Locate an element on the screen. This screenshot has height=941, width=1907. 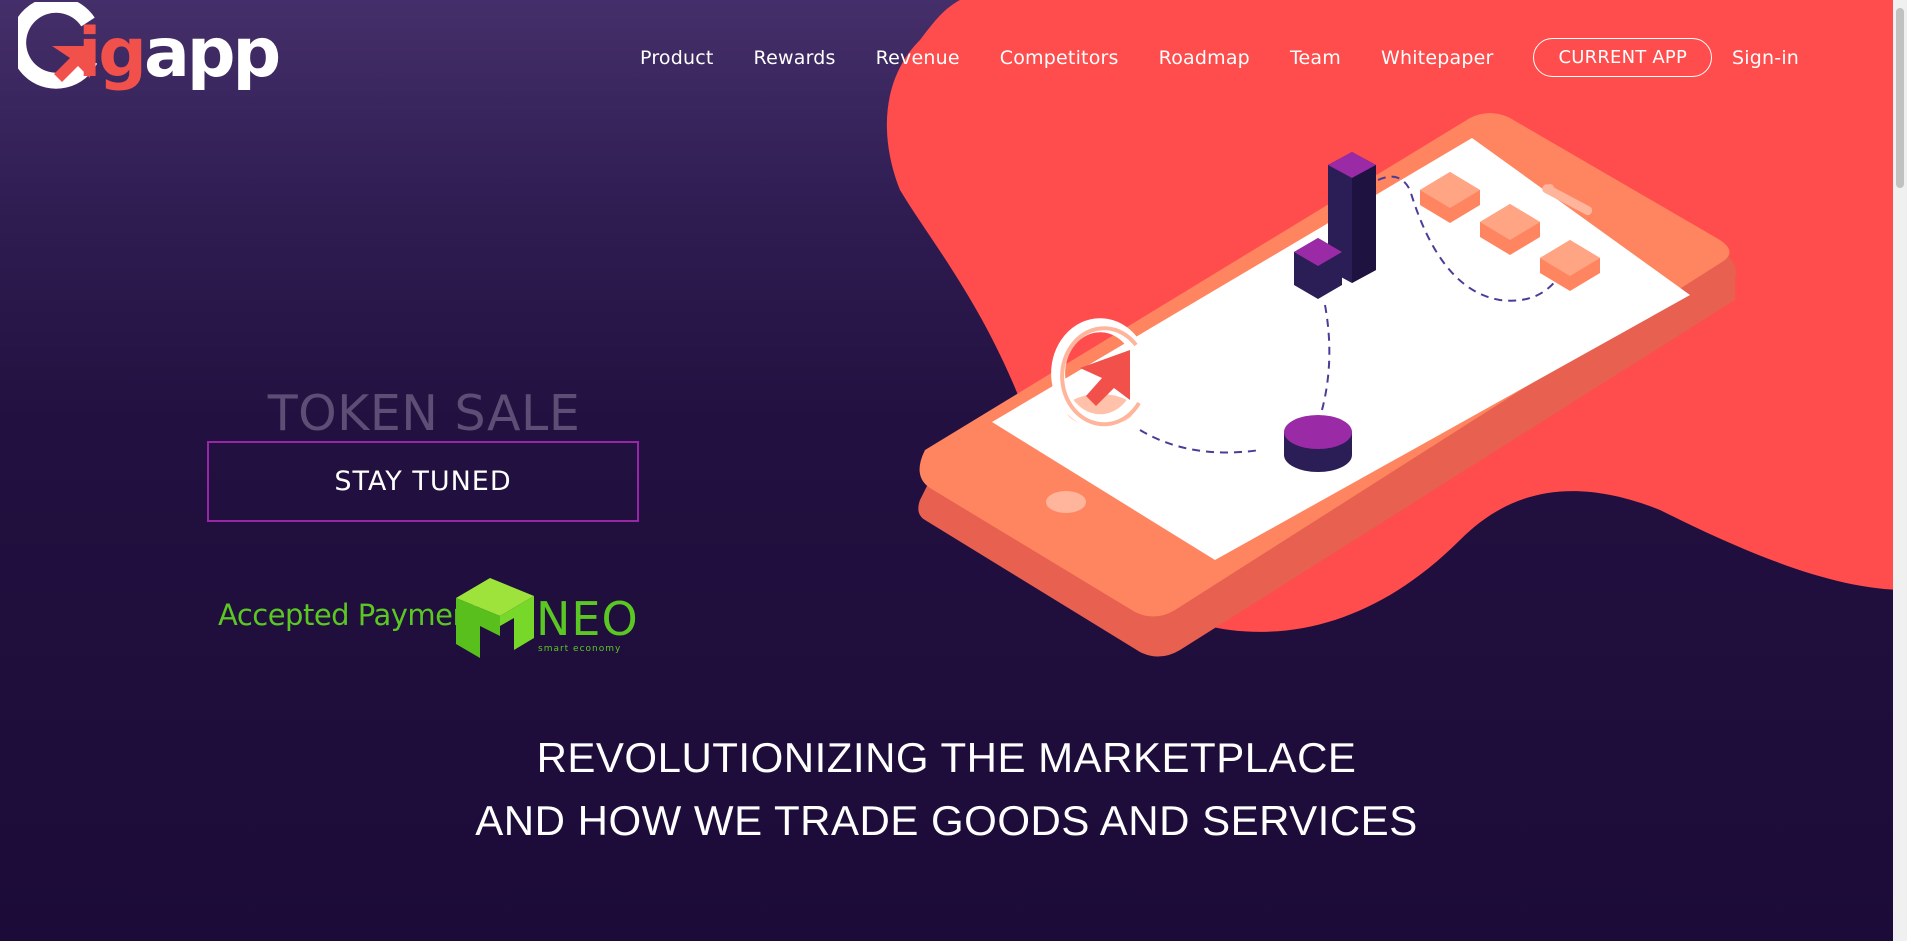
nav-team: Team is located at coordinates (1315, 58).